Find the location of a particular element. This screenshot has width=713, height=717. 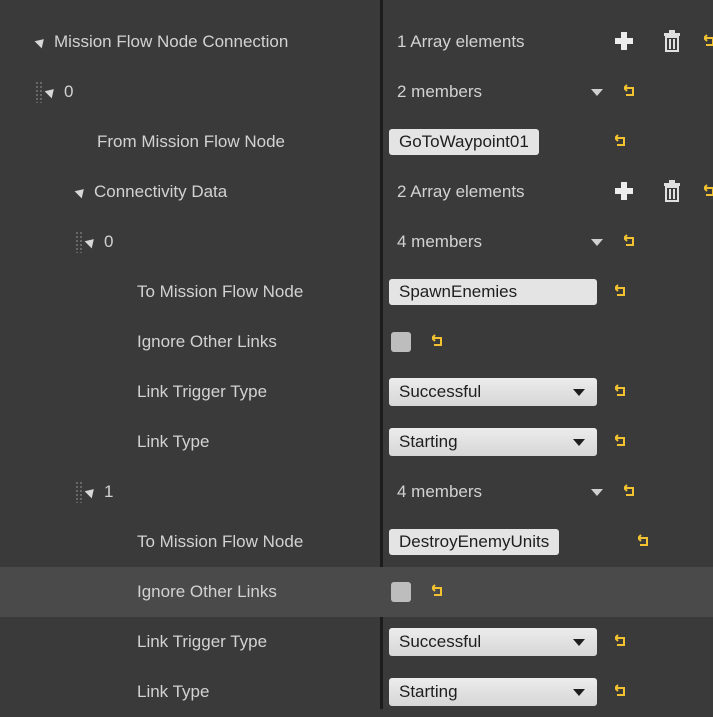

array-element-row: 0 4 members is located at coordinates (356, 242).